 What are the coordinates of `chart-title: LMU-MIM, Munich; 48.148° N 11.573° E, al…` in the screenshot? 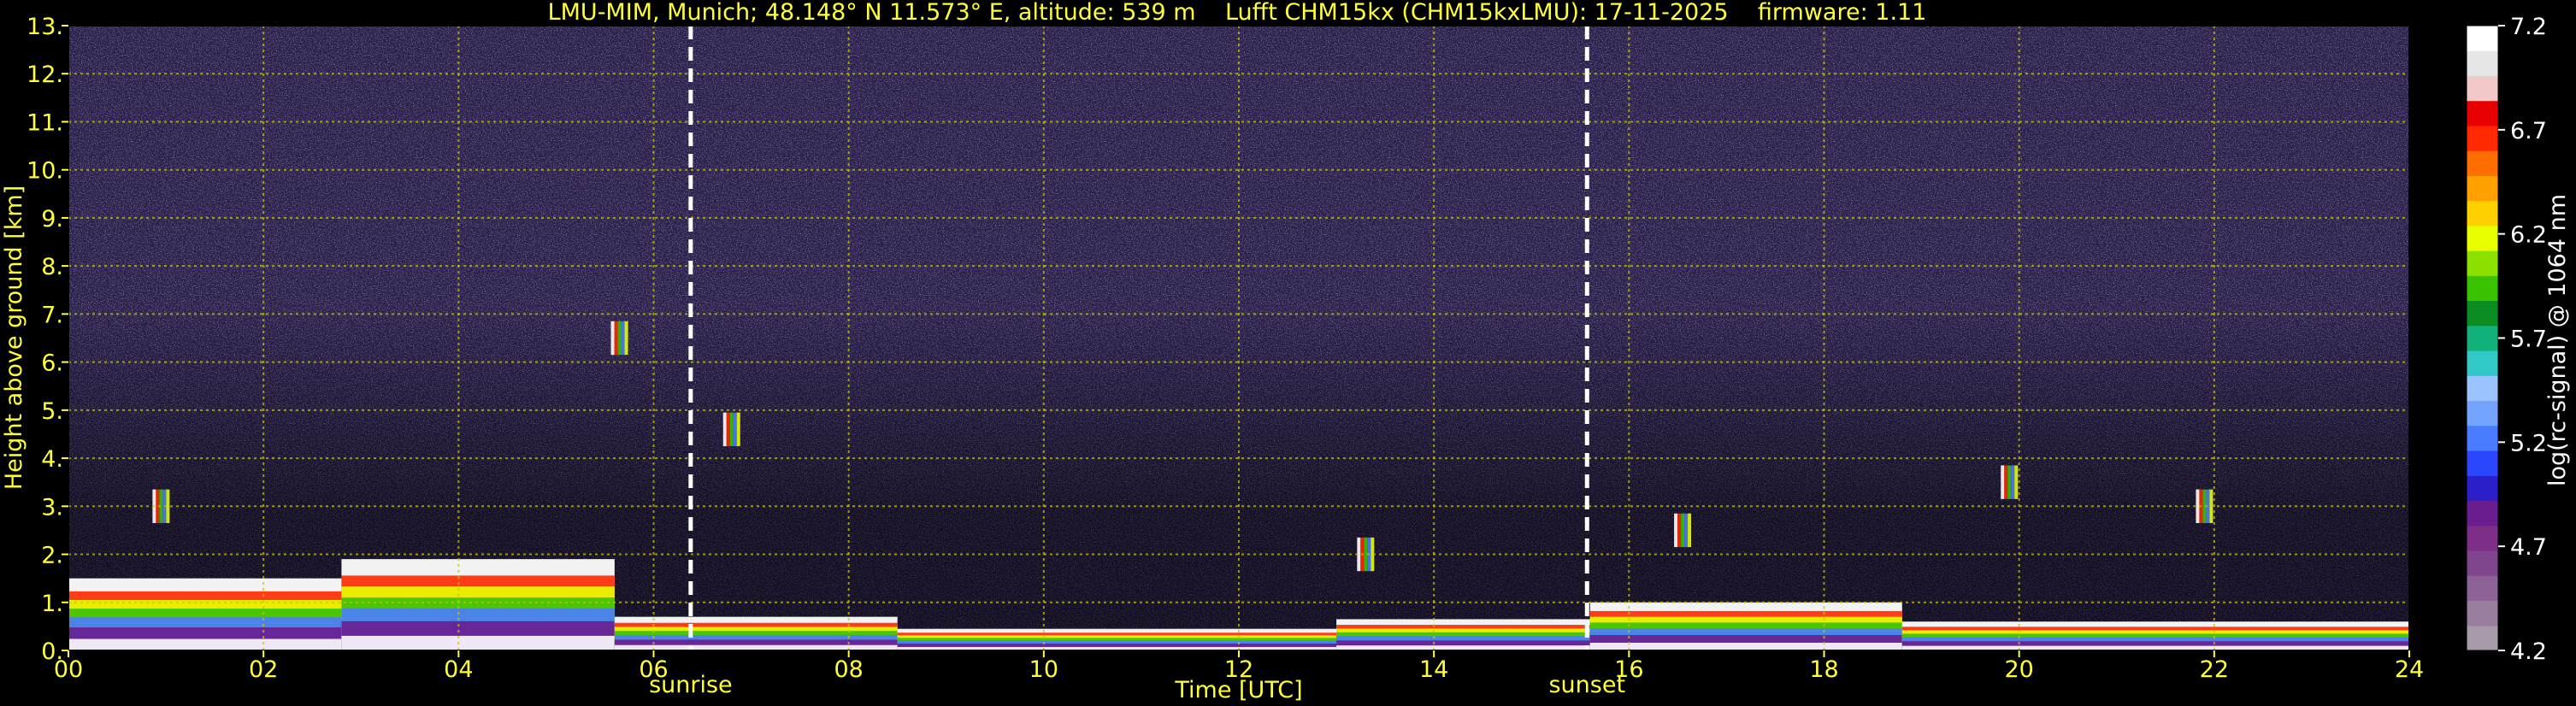 It's located at (1237, 13).